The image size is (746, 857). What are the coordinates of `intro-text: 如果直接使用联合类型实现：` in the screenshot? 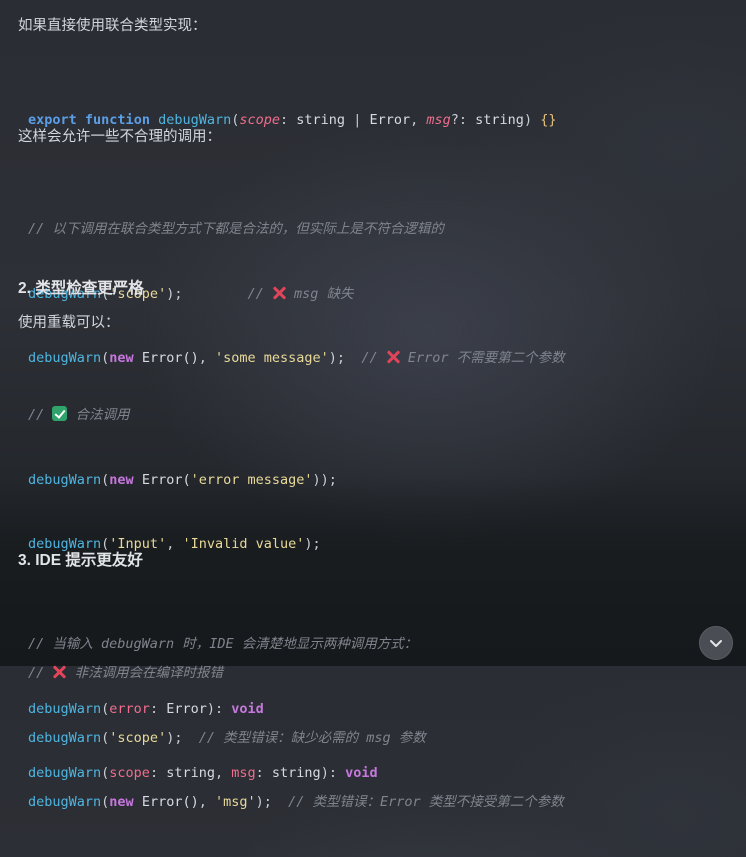 It's located at (112, 26).